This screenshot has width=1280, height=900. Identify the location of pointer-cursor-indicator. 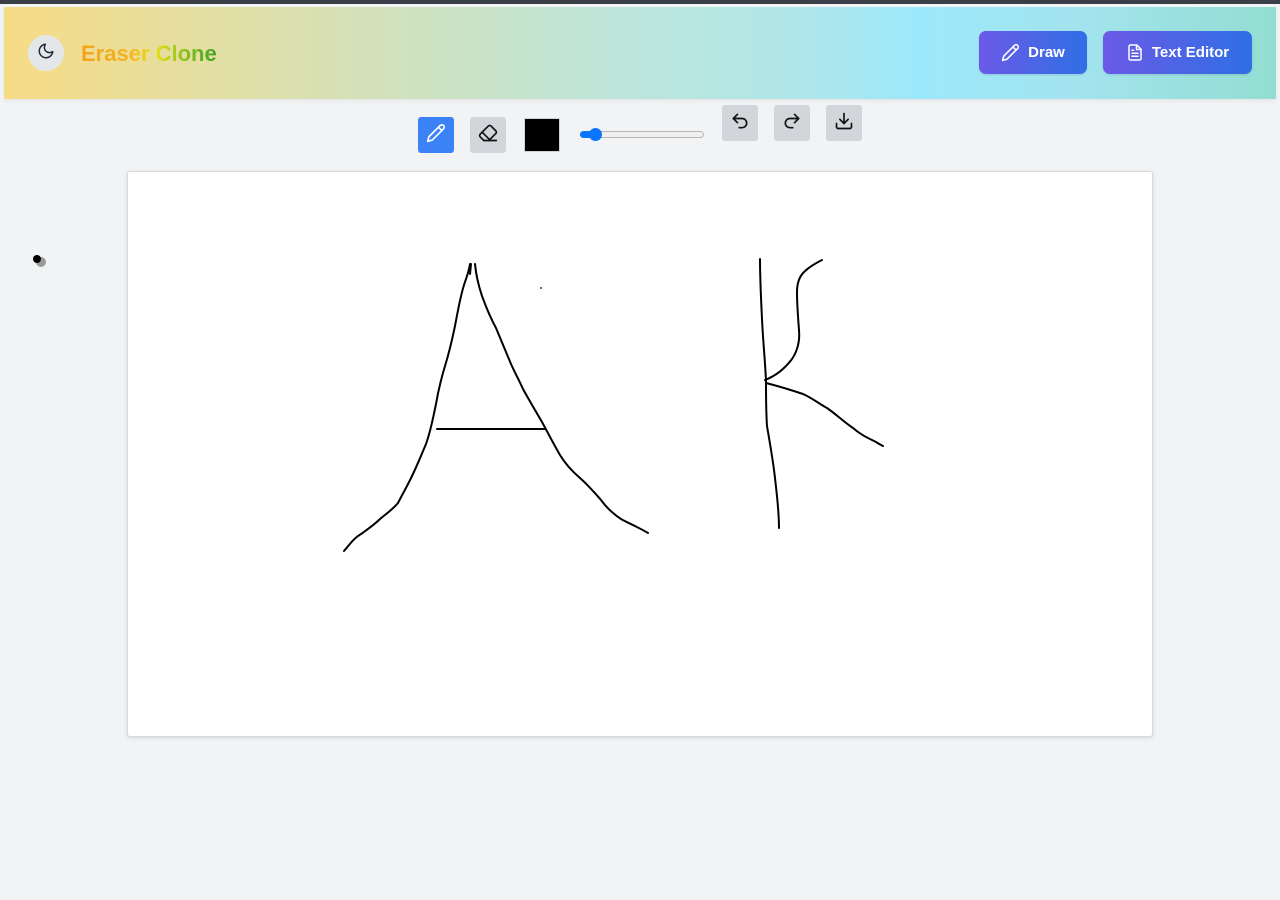
(40, 262).